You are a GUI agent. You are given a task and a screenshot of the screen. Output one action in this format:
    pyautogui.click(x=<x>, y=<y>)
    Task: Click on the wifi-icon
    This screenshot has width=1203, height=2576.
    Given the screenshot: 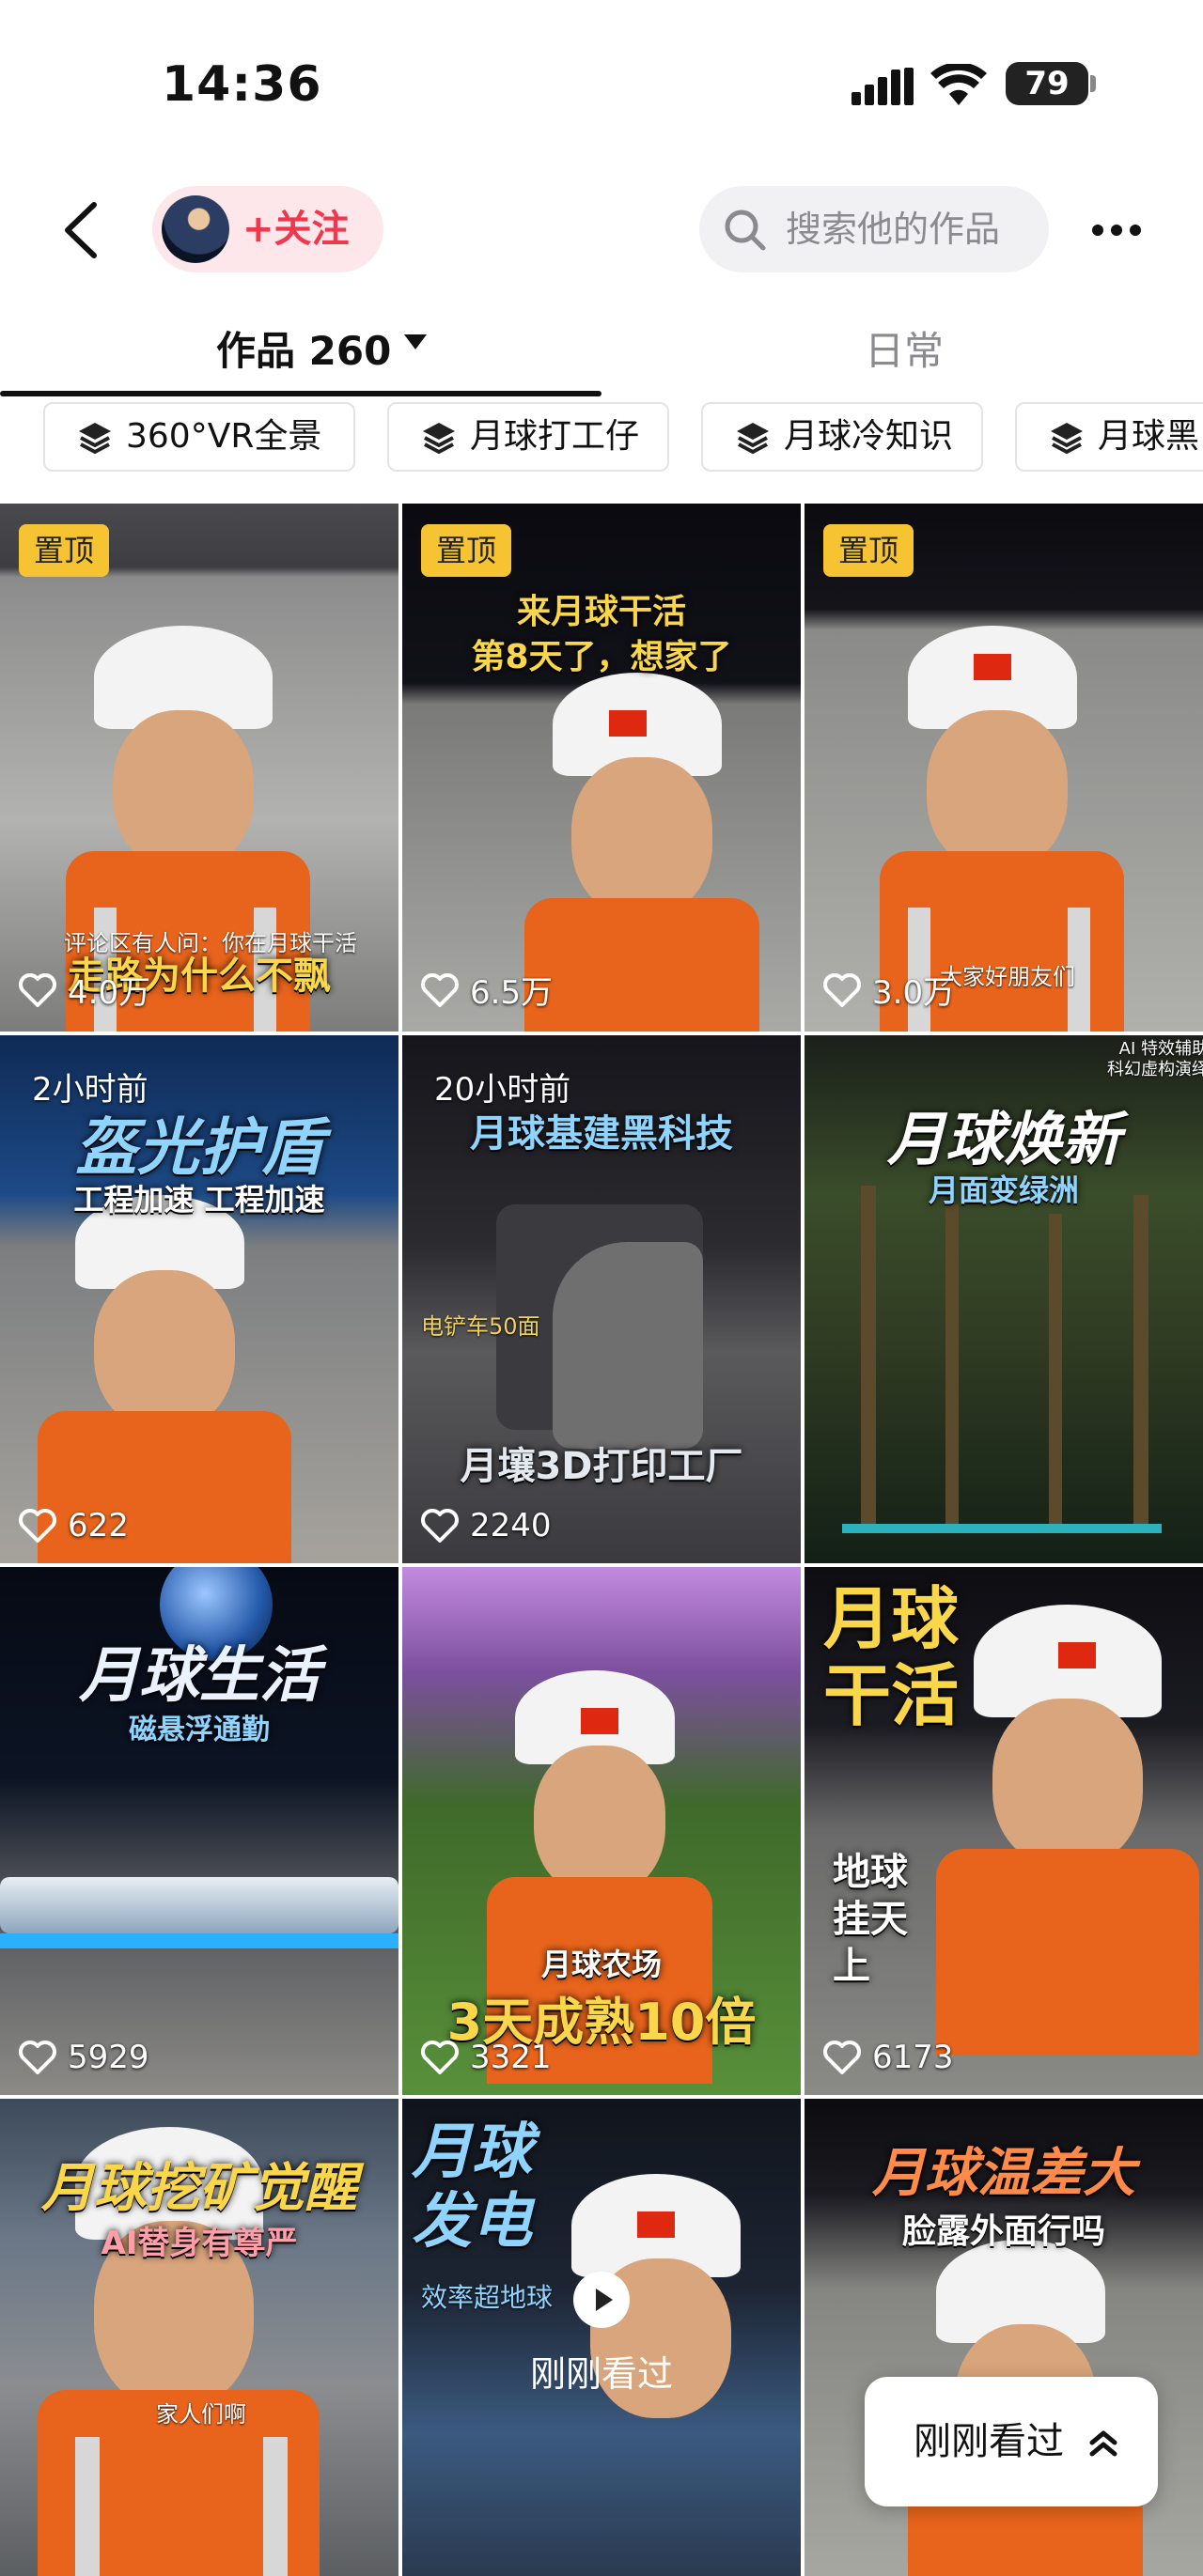 What is the action you would take?
    pyautogui.click(x=958, y=84)
    